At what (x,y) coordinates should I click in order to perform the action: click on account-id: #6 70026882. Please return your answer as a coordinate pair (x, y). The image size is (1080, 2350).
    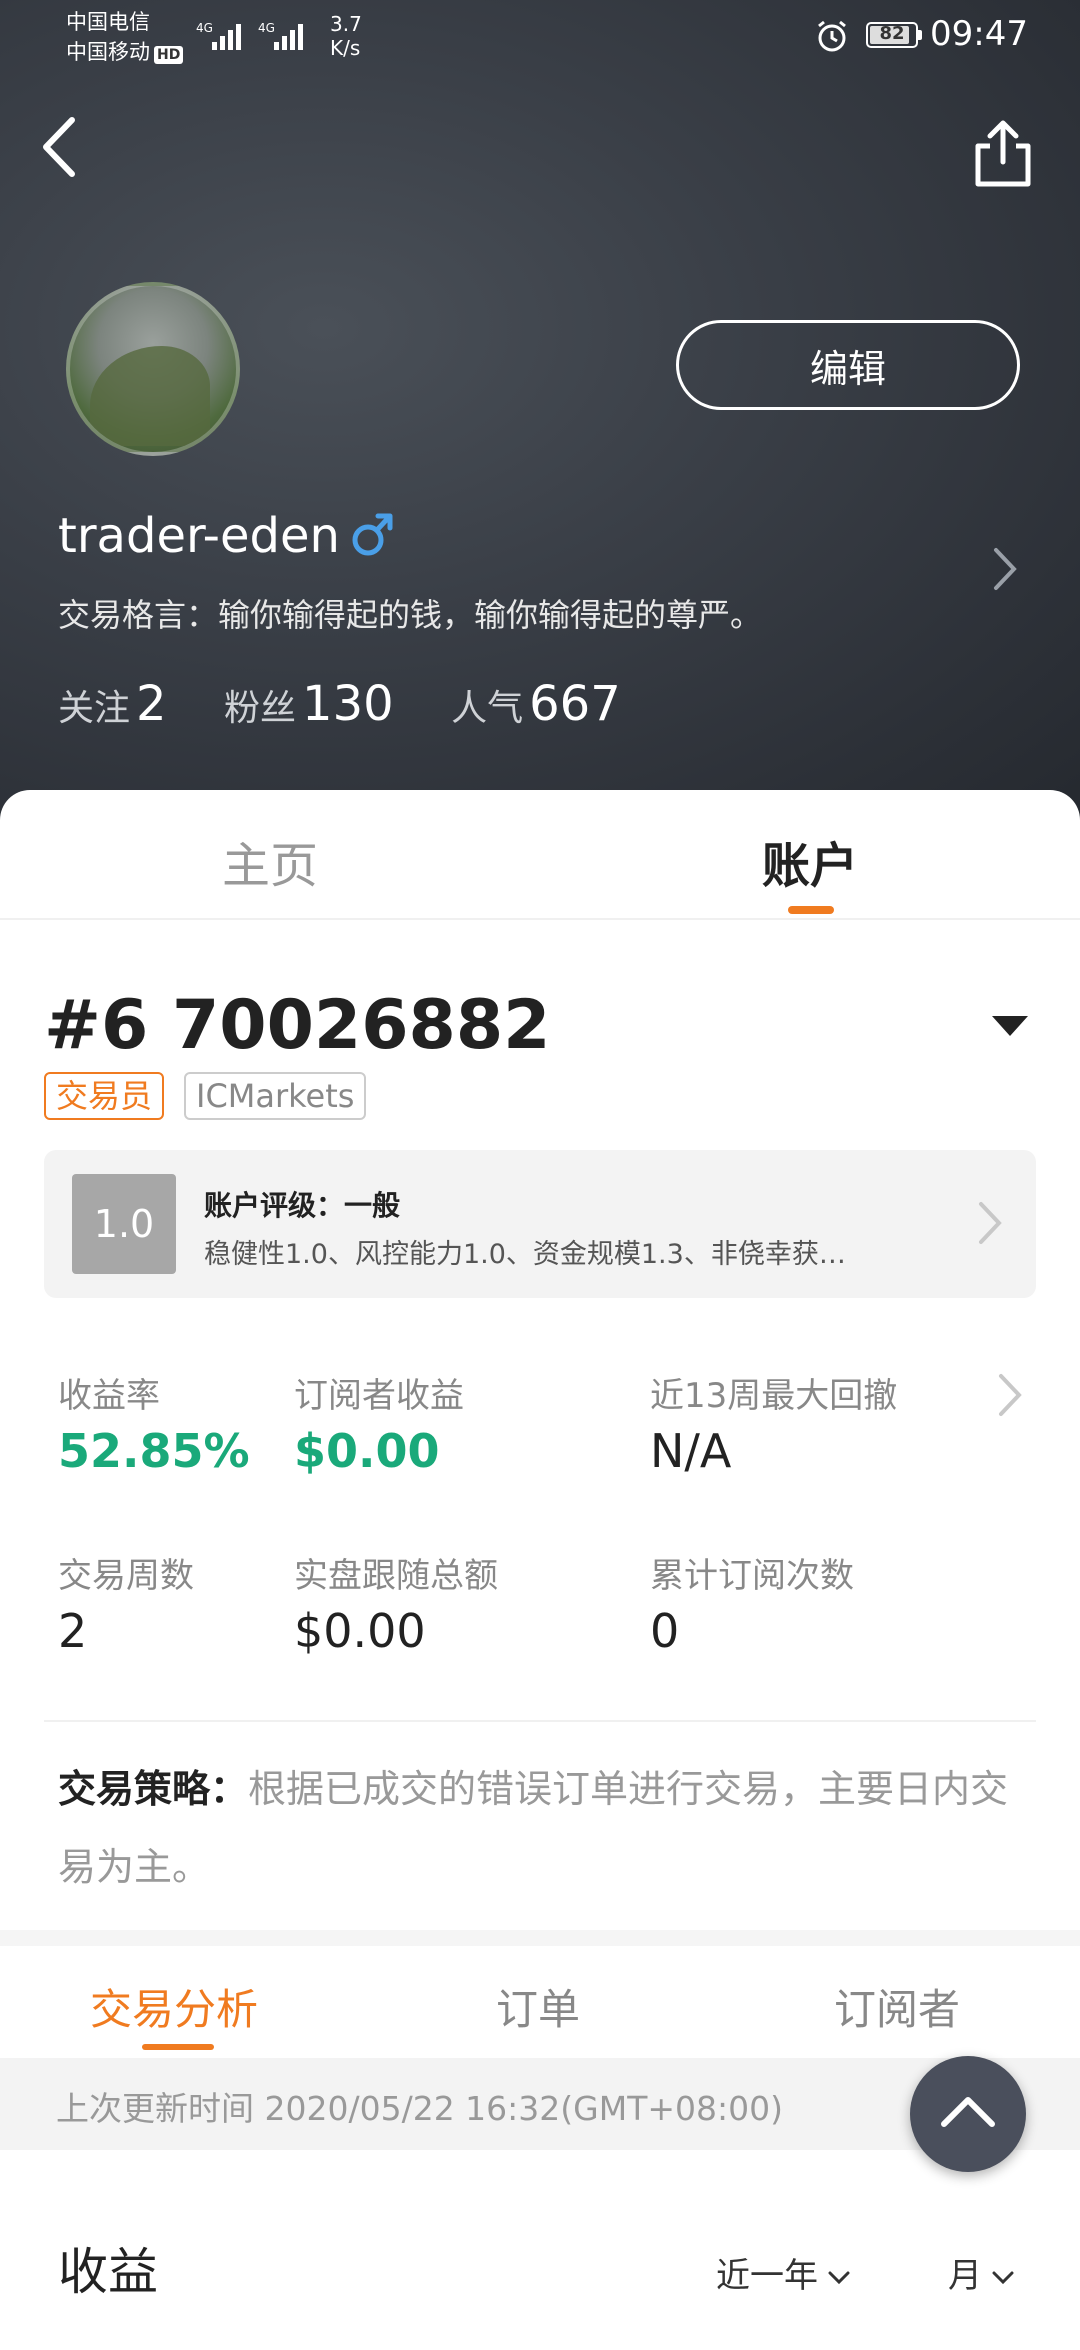
    Looking at the image, I should click on (297, 1025).